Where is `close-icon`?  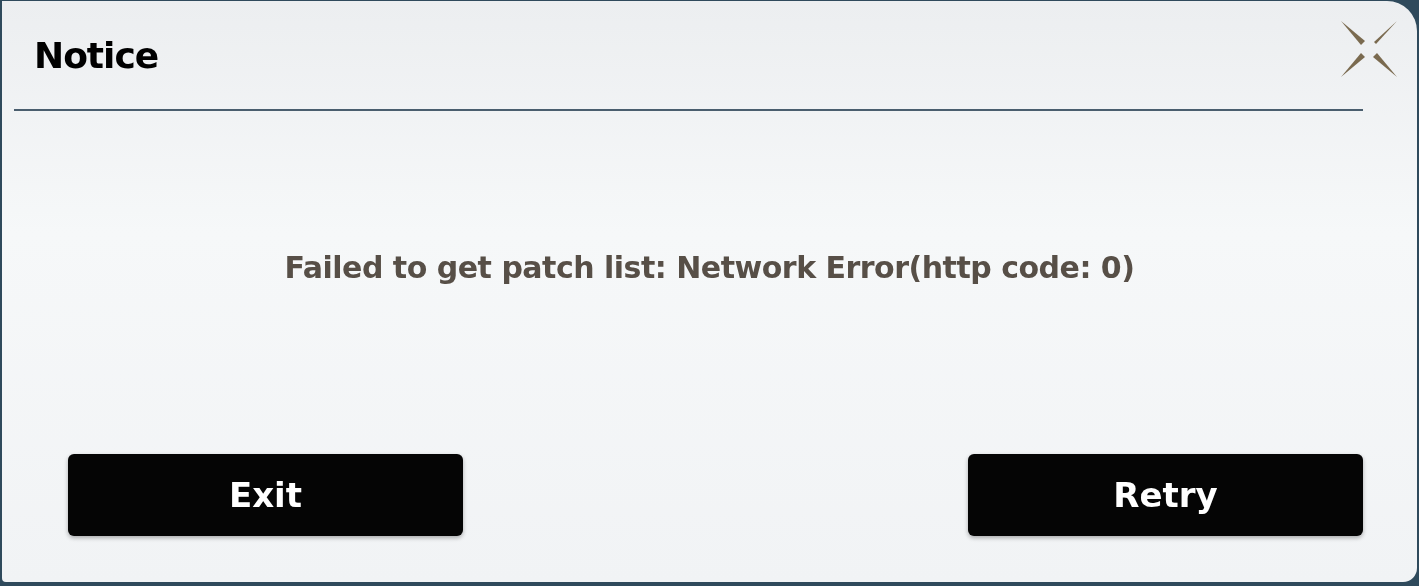 close-icon is located at coordinates (1369, 49).